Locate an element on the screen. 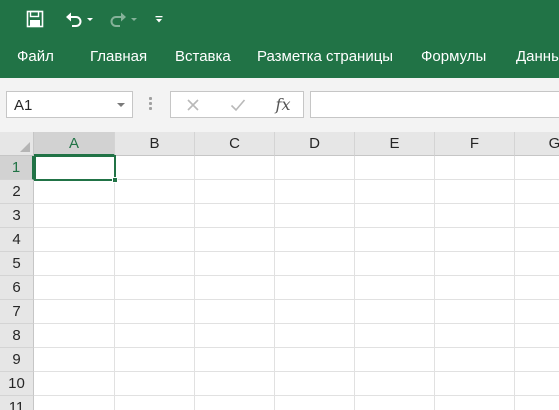  insert-function-button: fx is located at coordinates (283, 104).